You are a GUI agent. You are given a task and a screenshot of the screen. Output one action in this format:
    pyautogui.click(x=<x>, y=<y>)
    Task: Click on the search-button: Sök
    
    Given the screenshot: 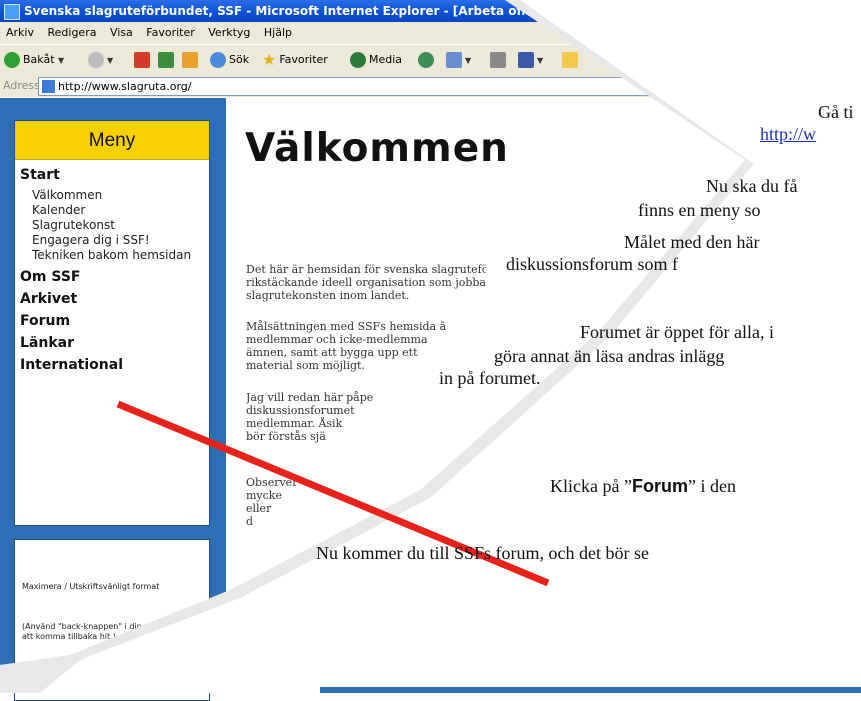 What is the action you would take?
    pyautogui.click(x=229, y=60)
    